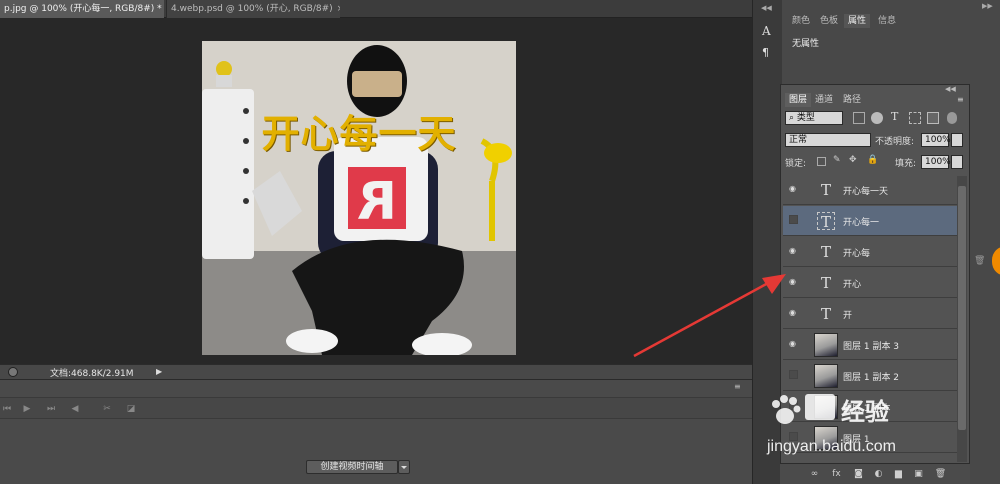 The width and height of the screenshot is (1000, 484). Describe the element at coordinates (831, 446) in the screenshot. I see `watermark-url: jingyan.baidu.com` at that location.